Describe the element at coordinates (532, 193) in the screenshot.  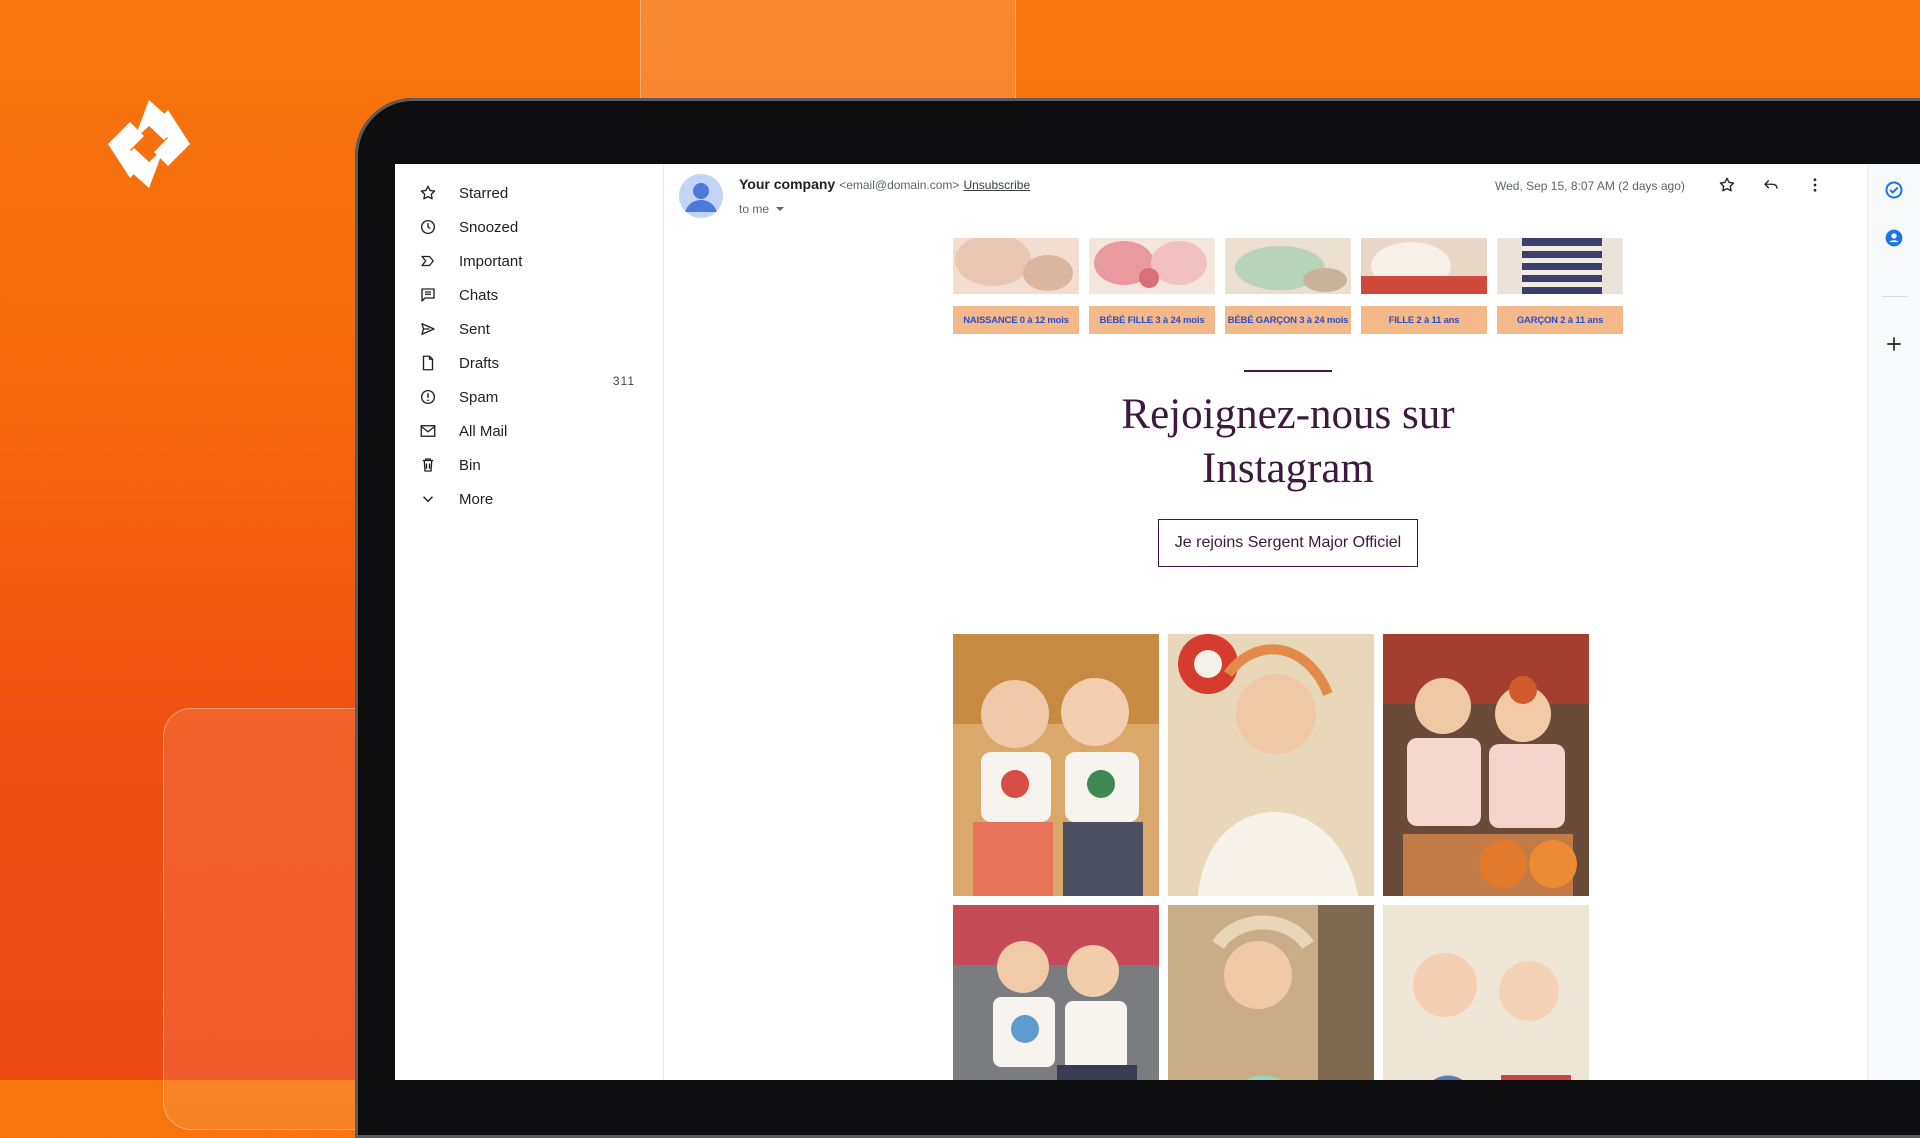
I see `sidebar-item-starred: Starred` at that location.